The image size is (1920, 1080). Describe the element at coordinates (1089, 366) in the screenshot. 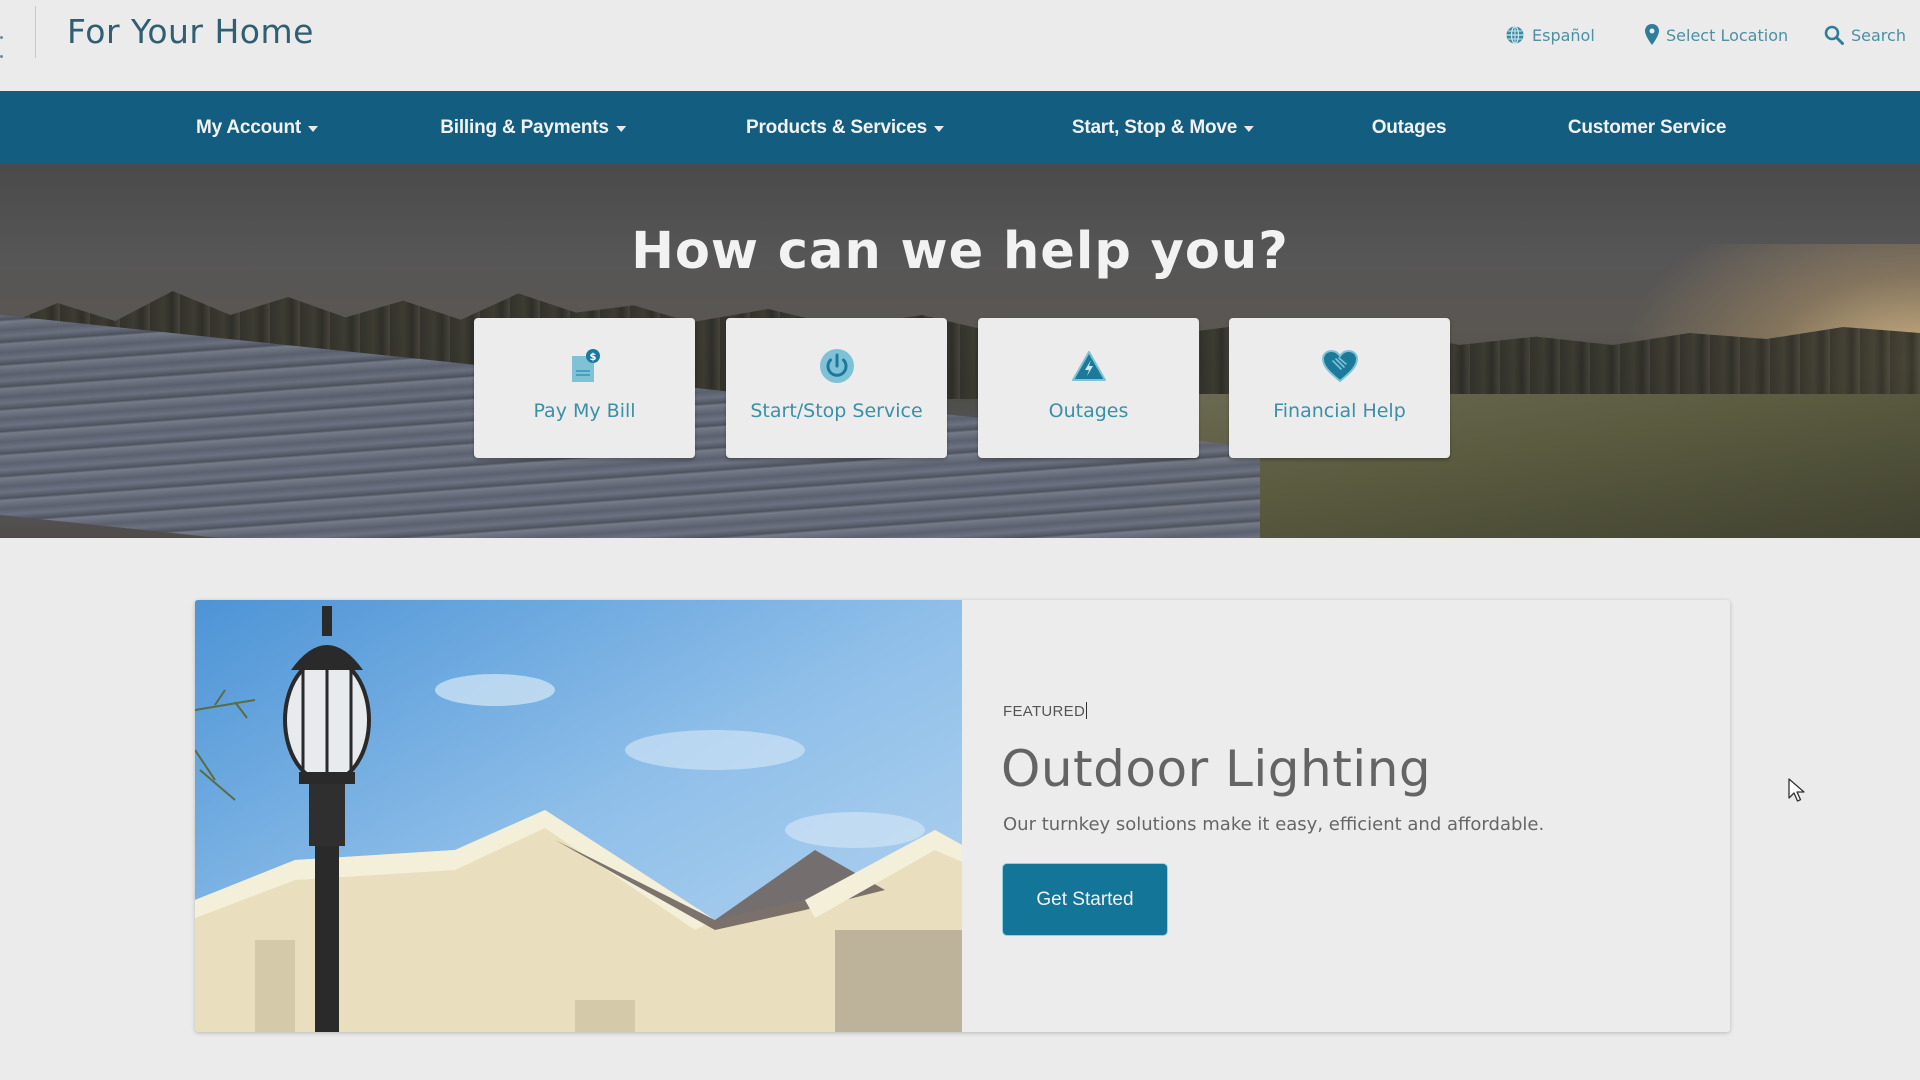

I see `lightning-warning-icon` at that location.